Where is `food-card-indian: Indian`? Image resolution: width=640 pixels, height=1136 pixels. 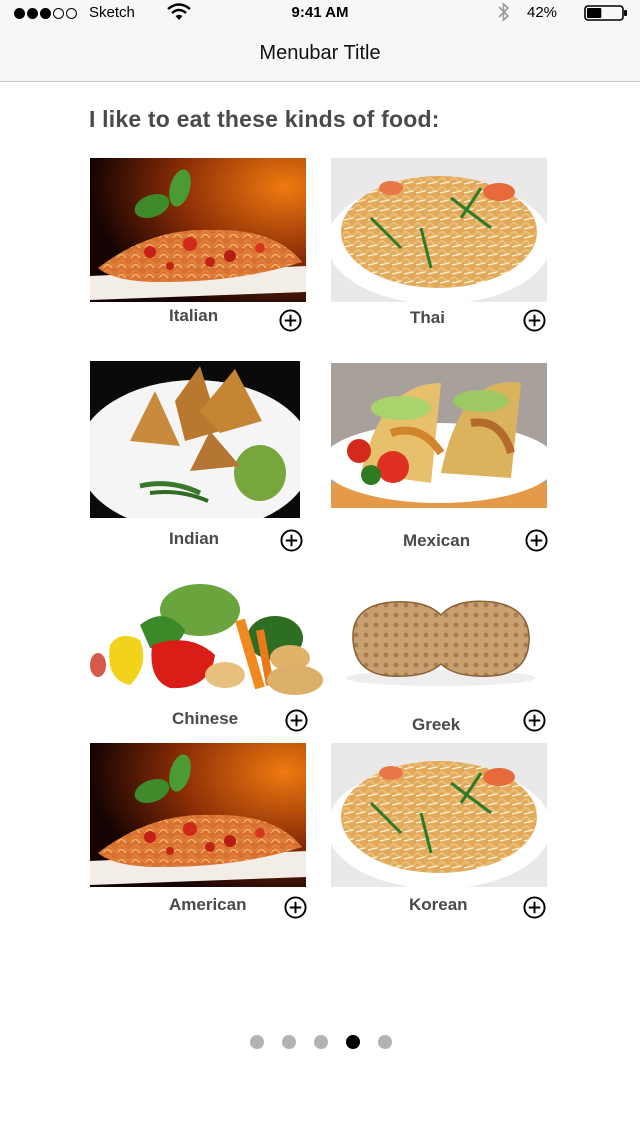 food-card-indian: Indian is located at coordinates (205, 456).